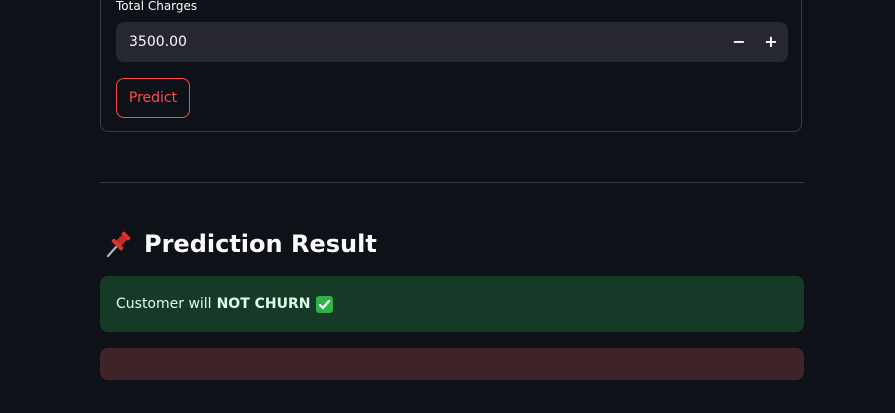 Image resolution: width=895 pixels, height=413 pixels. What do you see at coordinates (325, 304) in the screenshot?
I see `check-mark-icon` at bounding box center [325, 304].